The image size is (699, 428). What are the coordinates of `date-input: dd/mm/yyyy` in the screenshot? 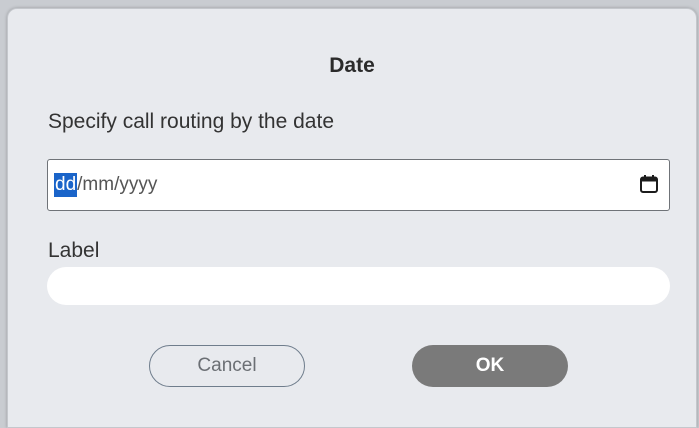 It's located at (358, 185).